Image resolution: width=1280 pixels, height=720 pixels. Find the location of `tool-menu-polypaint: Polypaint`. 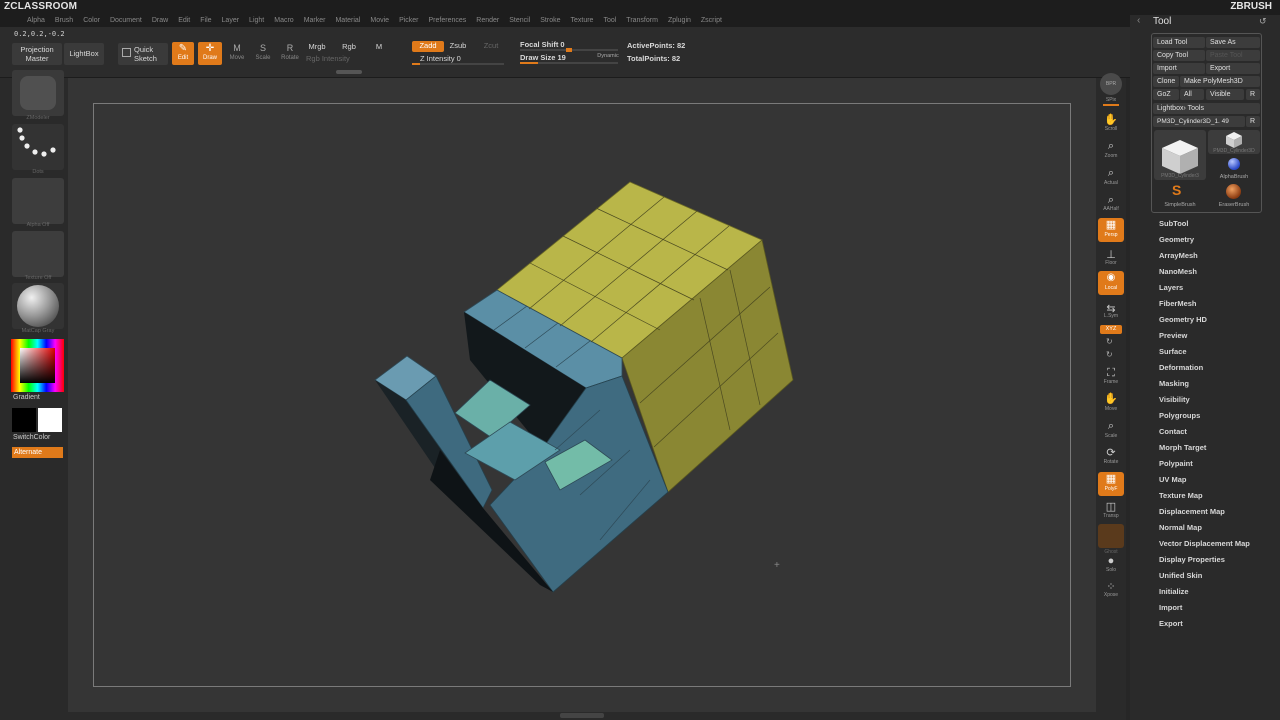

tool-menu-polypaint: Polypaint is located at coordinates (1204, 467).